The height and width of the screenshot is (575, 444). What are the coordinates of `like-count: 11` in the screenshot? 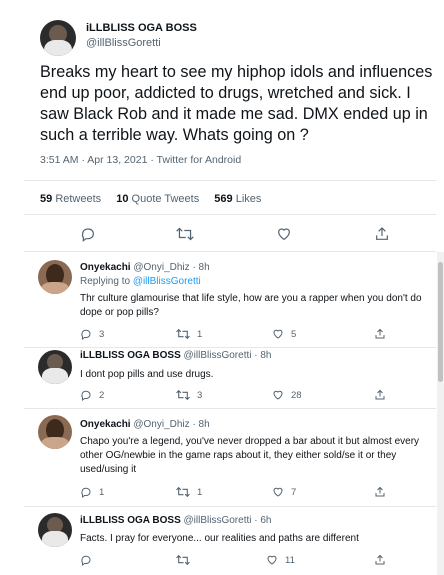 It's located at (290, 560).